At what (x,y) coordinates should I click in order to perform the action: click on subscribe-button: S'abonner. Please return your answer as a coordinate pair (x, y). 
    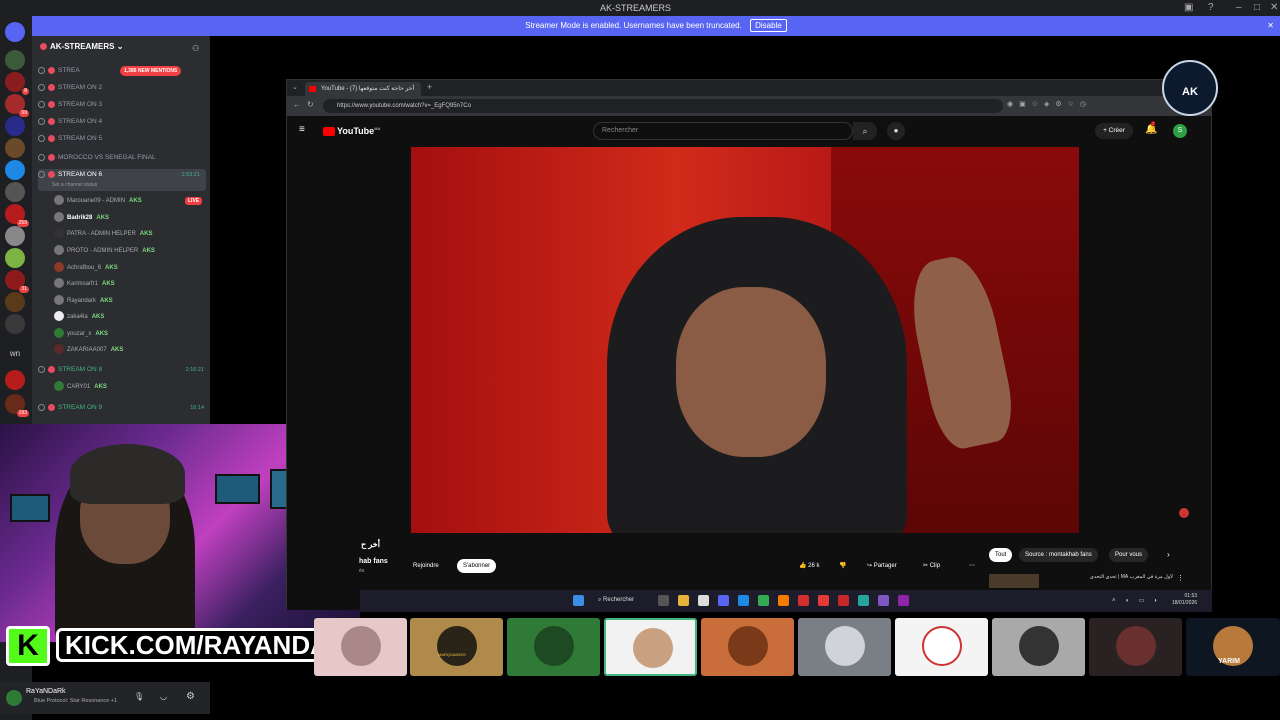
    Looking at the image, I should click on (477, 566).